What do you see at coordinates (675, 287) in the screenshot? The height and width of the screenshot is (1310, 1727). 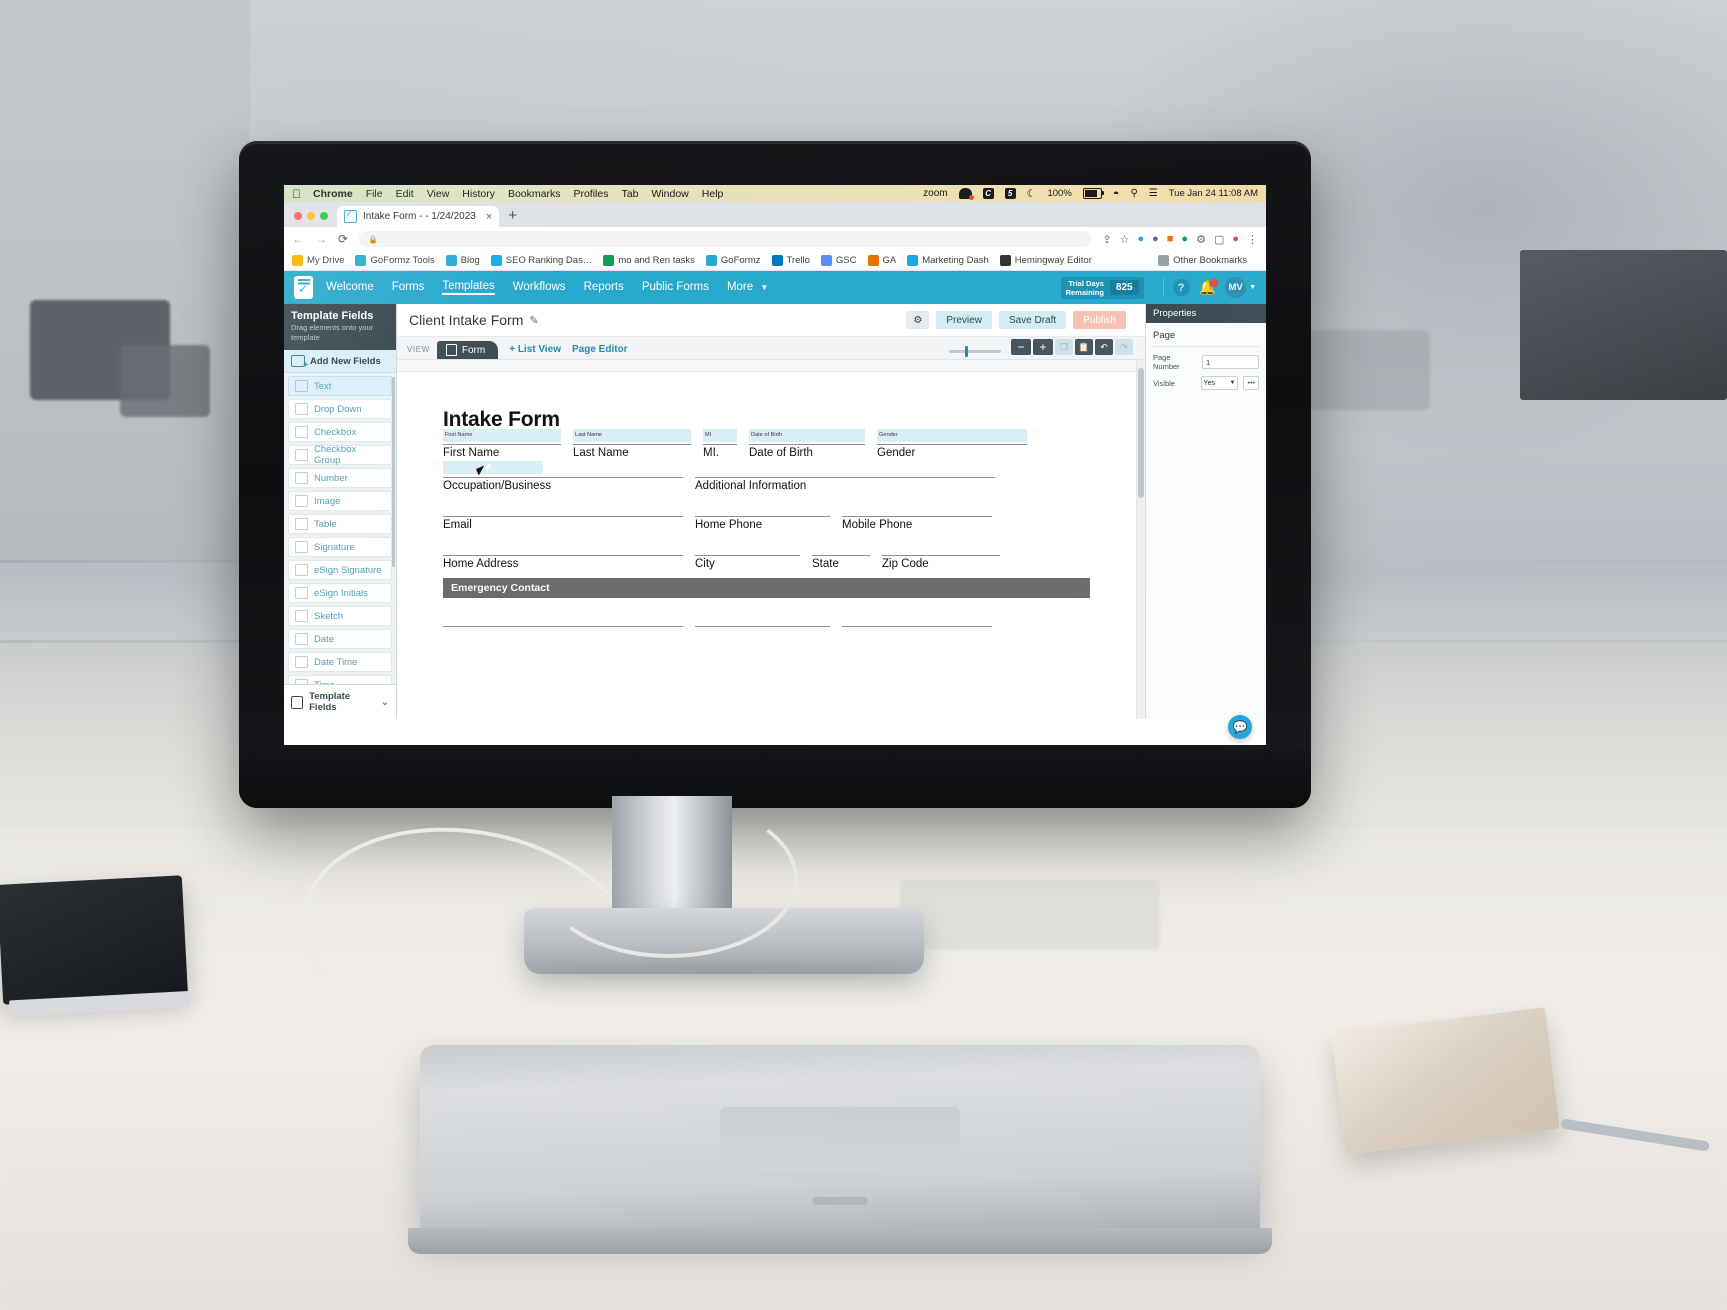 I see `nav-public-forms: Public Forms` at bounding box center [675, 287].